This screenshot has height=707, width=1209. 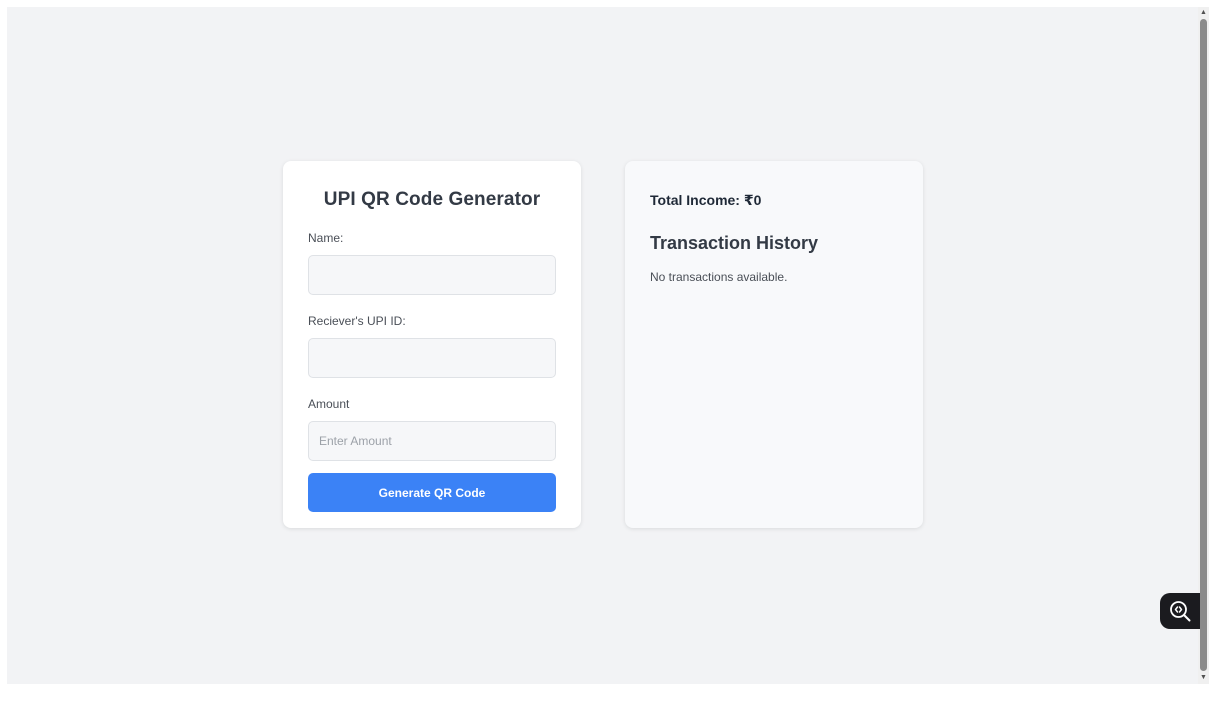 I want to click on upi-id-label: Reciever's UPI ID:, so click(x=357, y=321).